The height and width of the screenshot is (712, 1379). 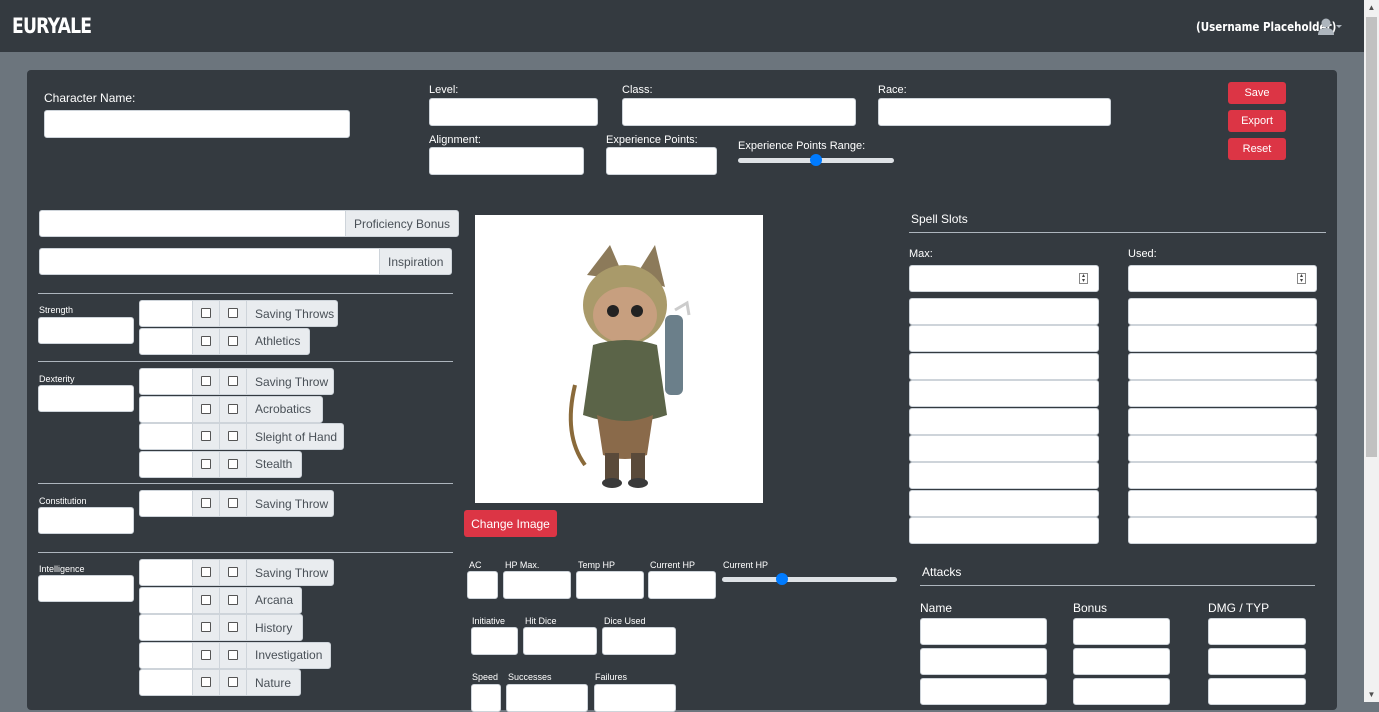 I want to click on failures-input, so click(x=635, y=698).